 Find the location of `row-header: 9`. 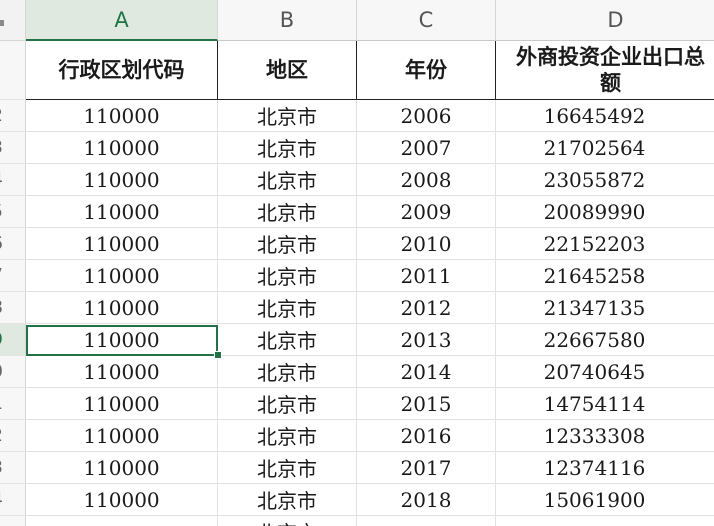

row-header: 9 is located at coordinates (13, 340).